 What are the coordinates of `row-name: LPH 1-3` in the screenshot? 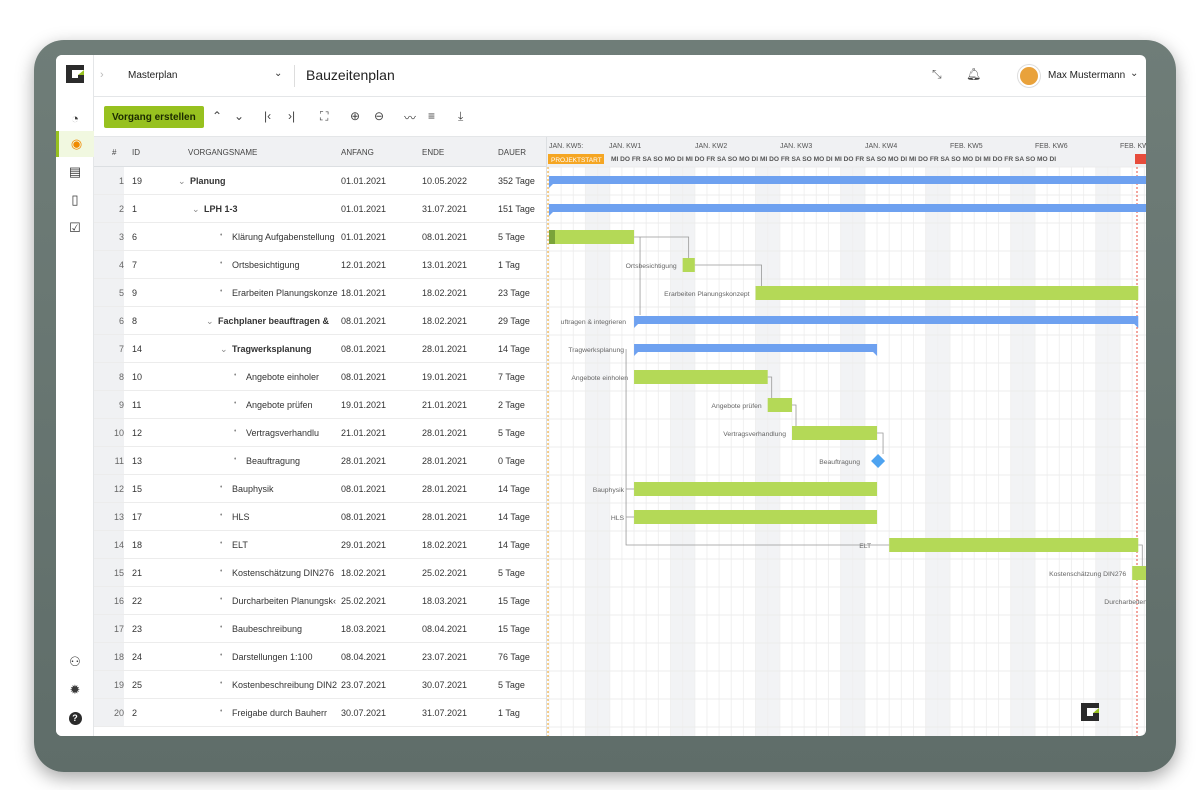 It's located at (271, 209).